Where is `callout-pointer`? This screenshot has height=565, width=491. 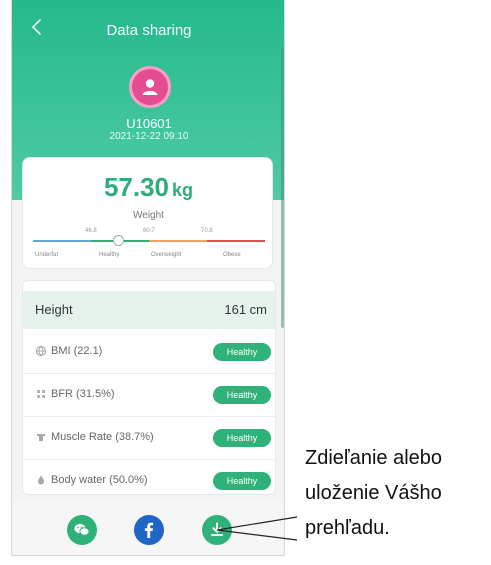 callout-pointer is located at coordinates (257, 528).